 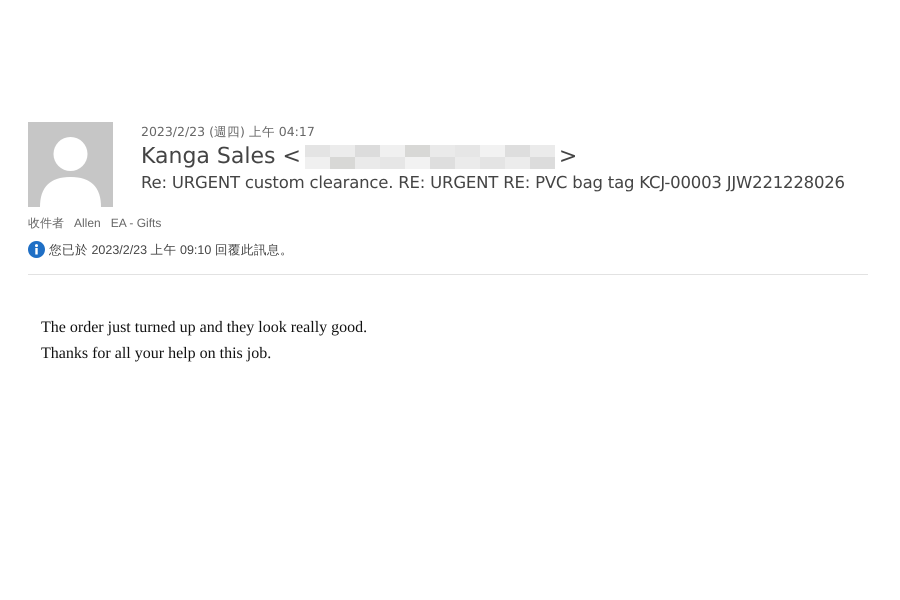 What do you see at coordinates (171, 250) in the screenshot?
I see `reply-notice: 您已於 2023/2/23 上午 09:10 回覆此訊息。` at bounding box center [171, 250].